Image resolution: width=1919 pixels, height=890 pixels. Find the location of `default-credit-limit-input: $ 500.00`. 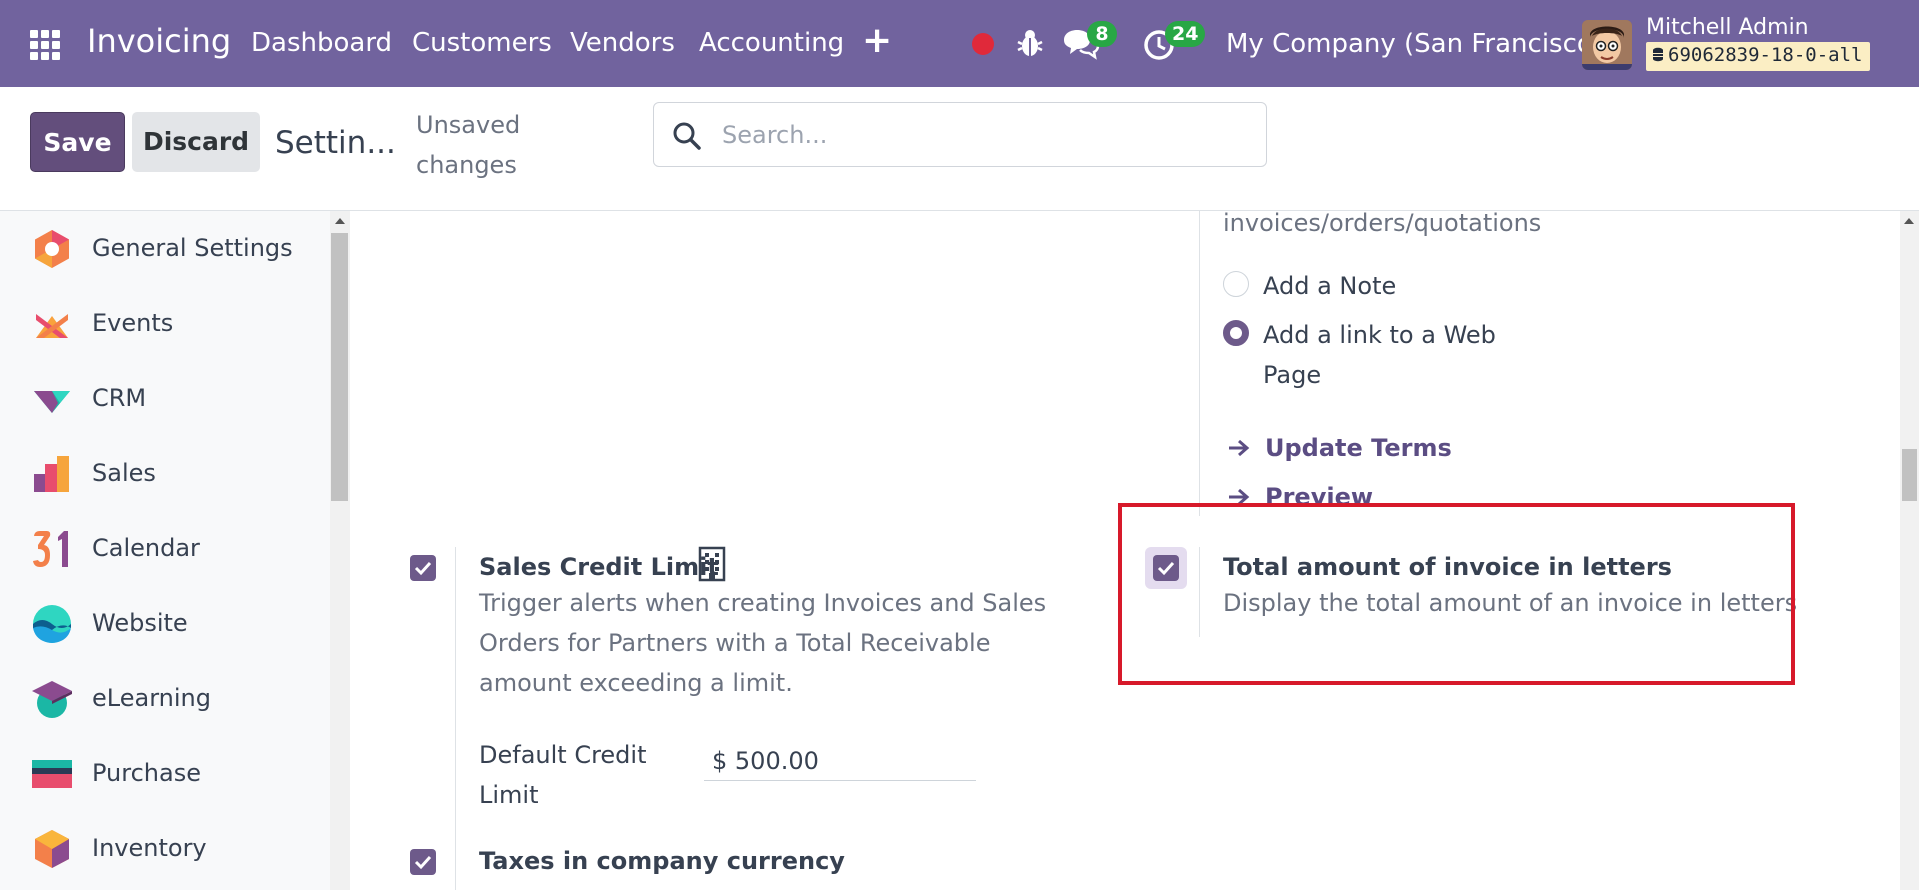

default-credit-limit-input: $ 500.00 is located at coordinates (840, 761).